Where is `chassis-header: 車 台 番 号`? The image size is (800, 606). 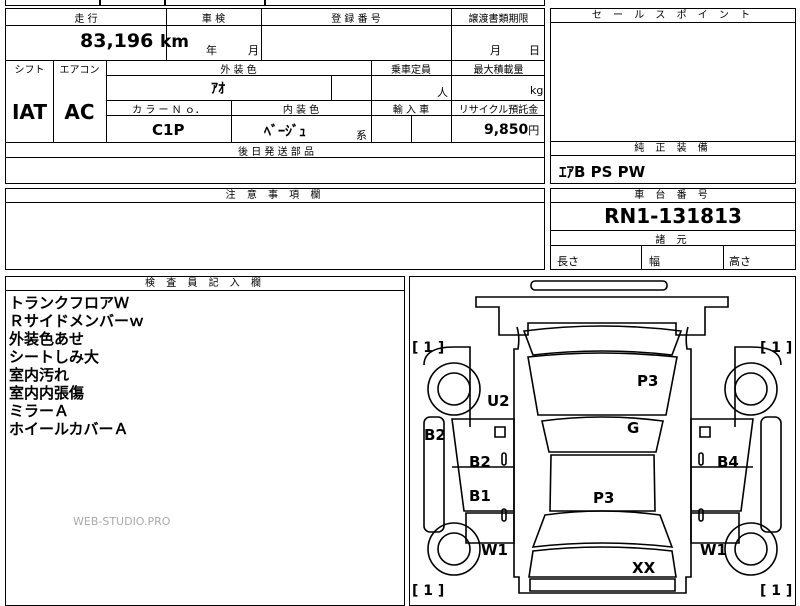
chassis-header: 車 台 番 号 is located at coordinates (673, 196).